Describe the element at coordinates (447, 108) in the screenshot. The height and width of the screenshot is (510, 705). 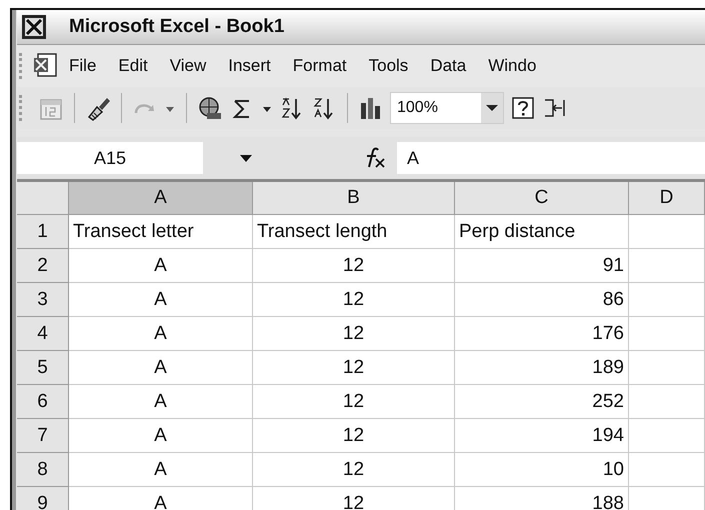
I see `zoom-dropdown: 100%` at that location.